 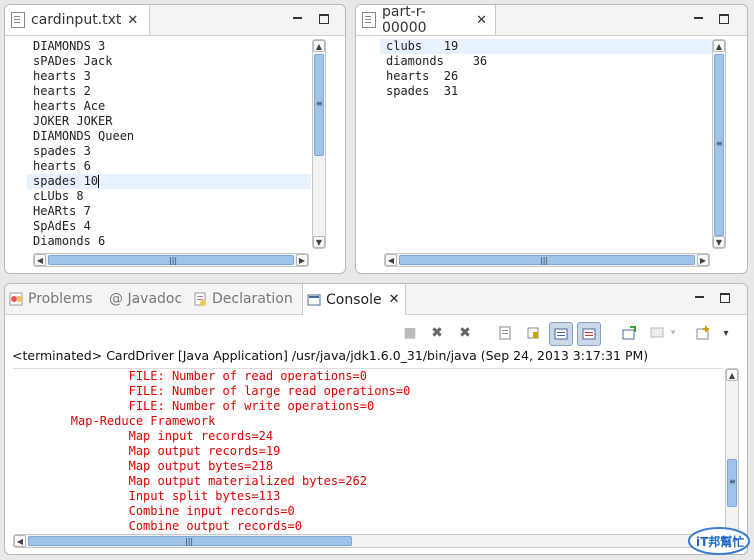 What do you see at coordinates (194, 406) in the screenshot?
I see `console-line: FILE: Number of write operations=0` at bounding box center [194, 406].